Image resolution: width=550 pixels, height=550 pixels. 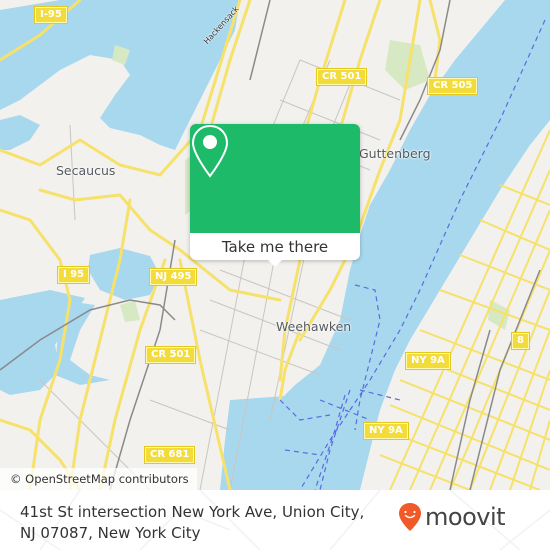 What do you see at coordinates (410, 517) in the screenshot?
I see `moovit-pin-icon` at bounding box center [410, 517].